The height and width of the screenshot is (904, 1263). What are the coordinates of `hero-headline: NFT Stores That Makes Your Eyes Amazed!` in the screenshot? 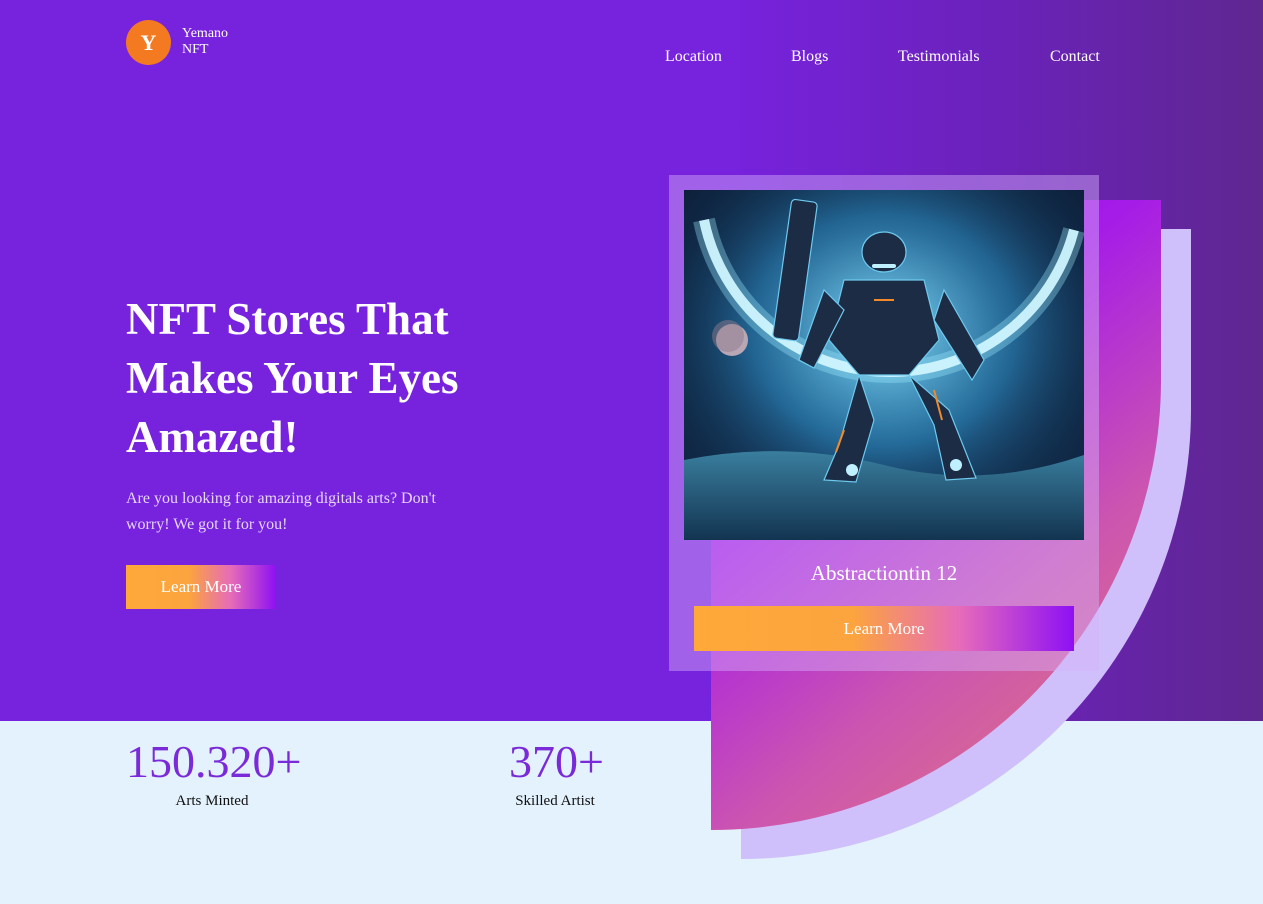 It's located at (292, 378).